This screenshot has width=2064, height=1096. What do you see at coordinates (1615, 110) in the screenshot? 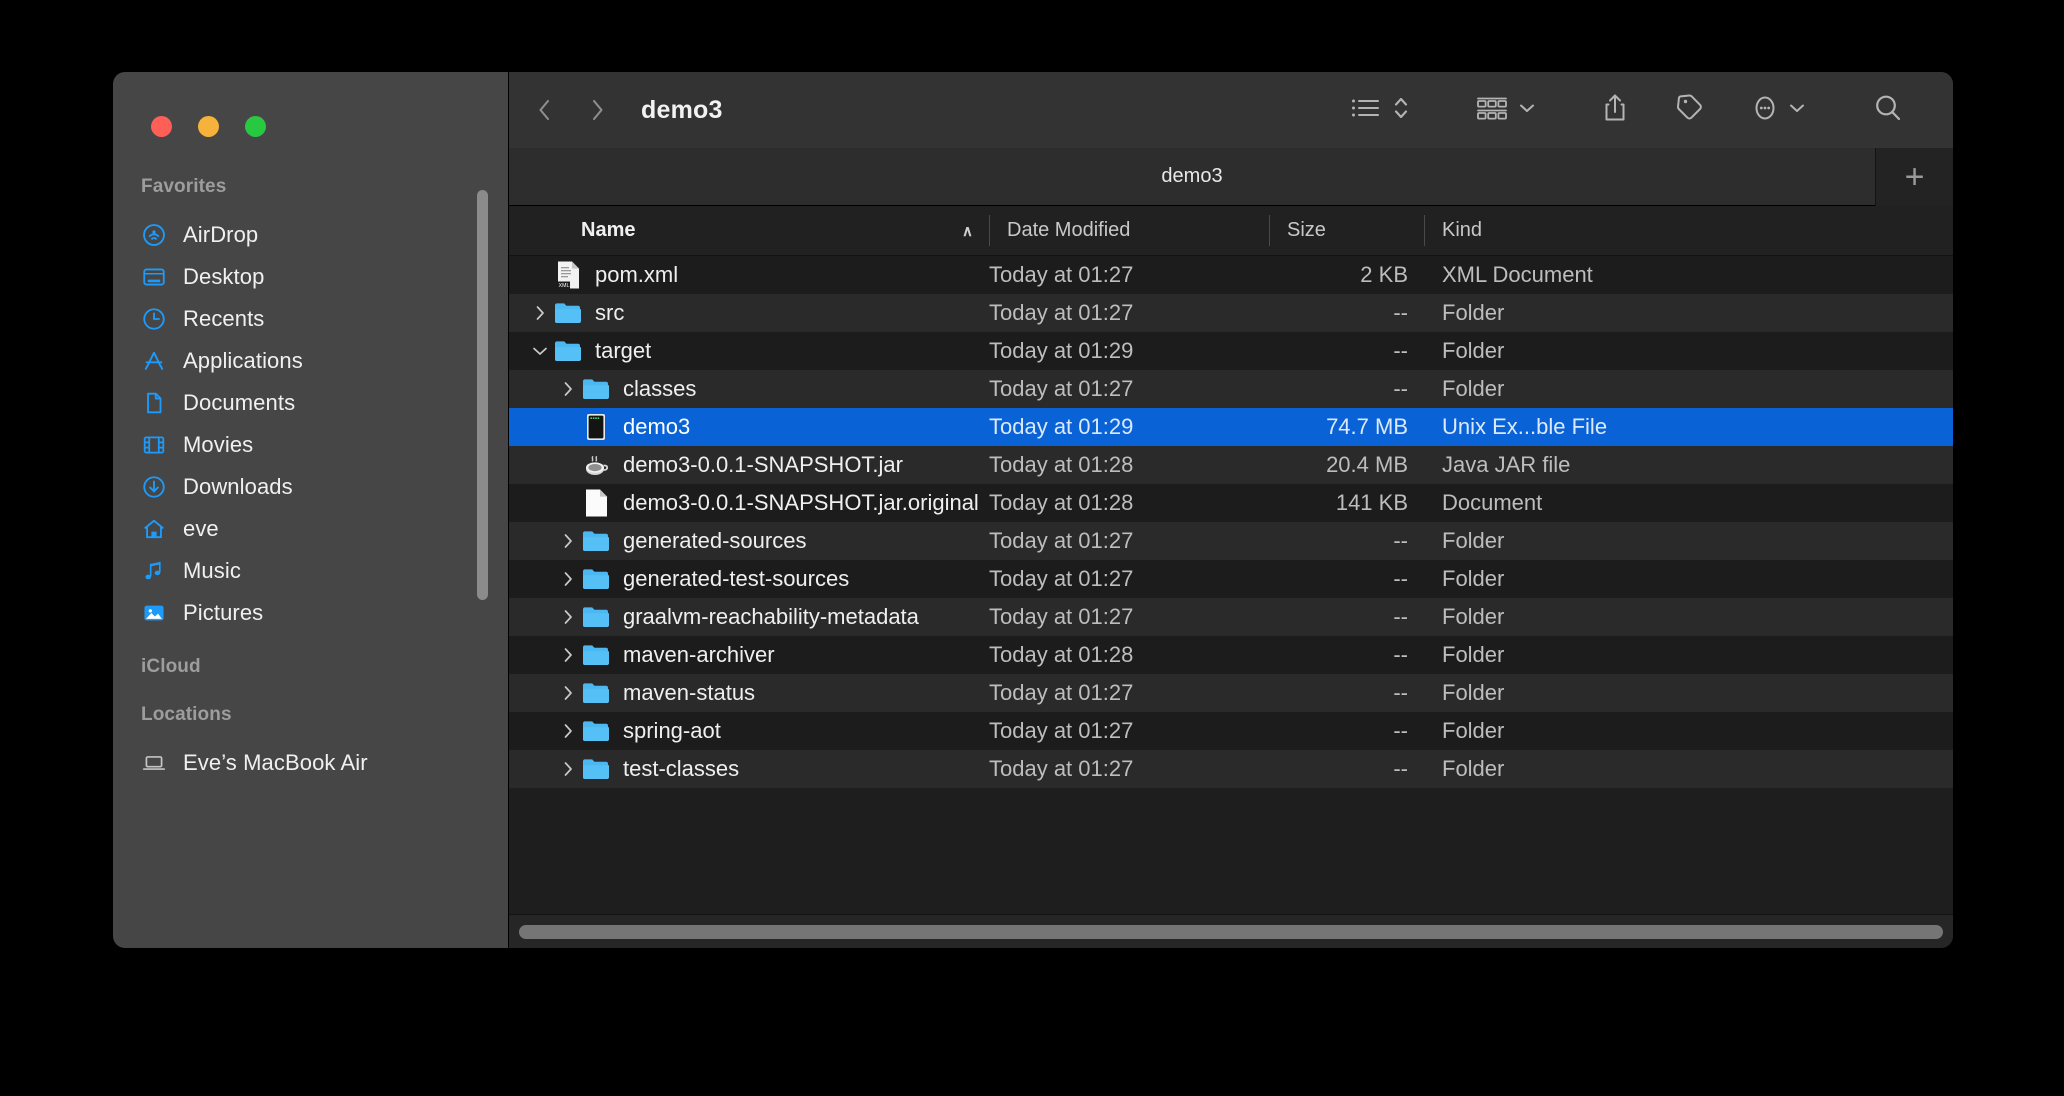
I see `share-button` at bounding box center [1615, 110].